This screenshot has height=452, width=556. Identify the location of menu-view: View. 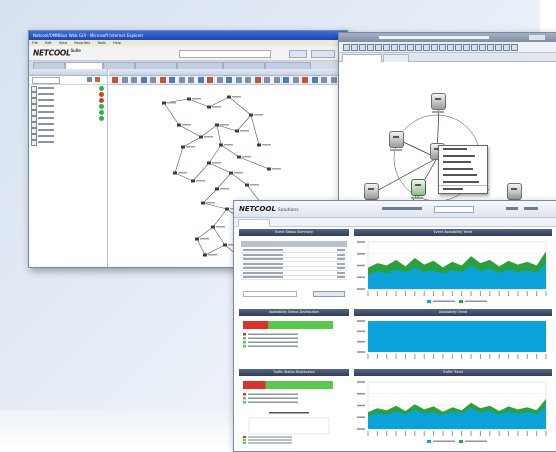
(63, 43).